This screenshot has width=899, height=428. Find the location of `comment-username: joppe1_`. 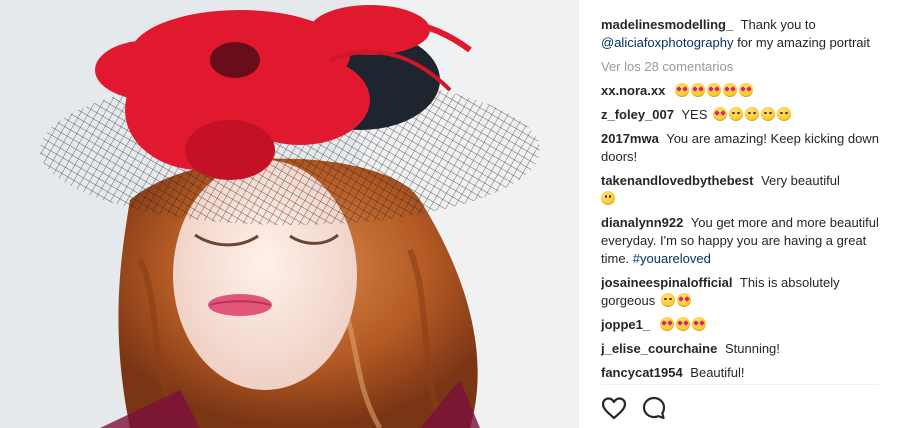

comment-username: joppe1_ is located at coordinates (625, 324).